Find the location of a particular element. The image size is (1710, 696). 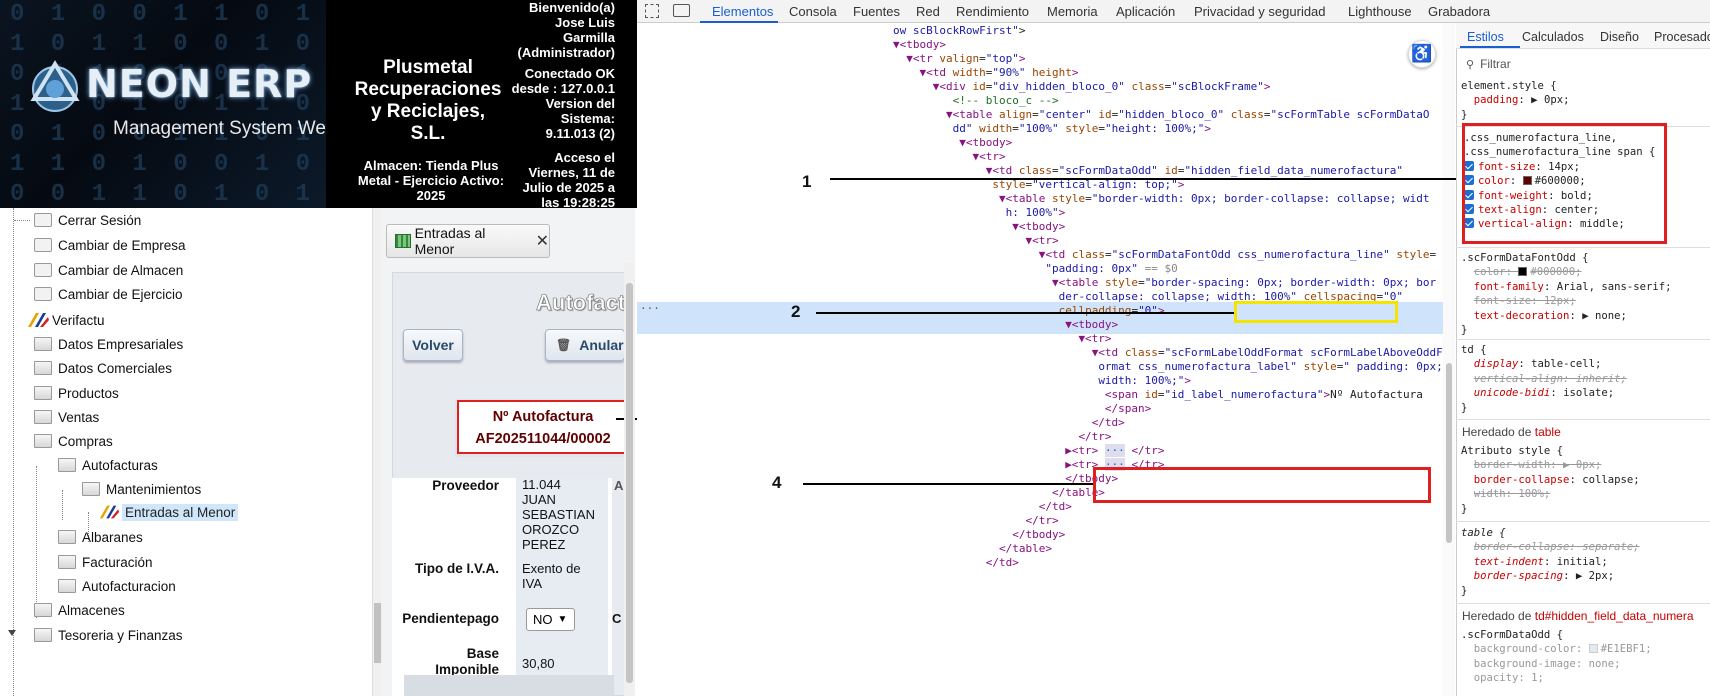

devtools-tab-consola: Consola is located at coordinates (813, 11).